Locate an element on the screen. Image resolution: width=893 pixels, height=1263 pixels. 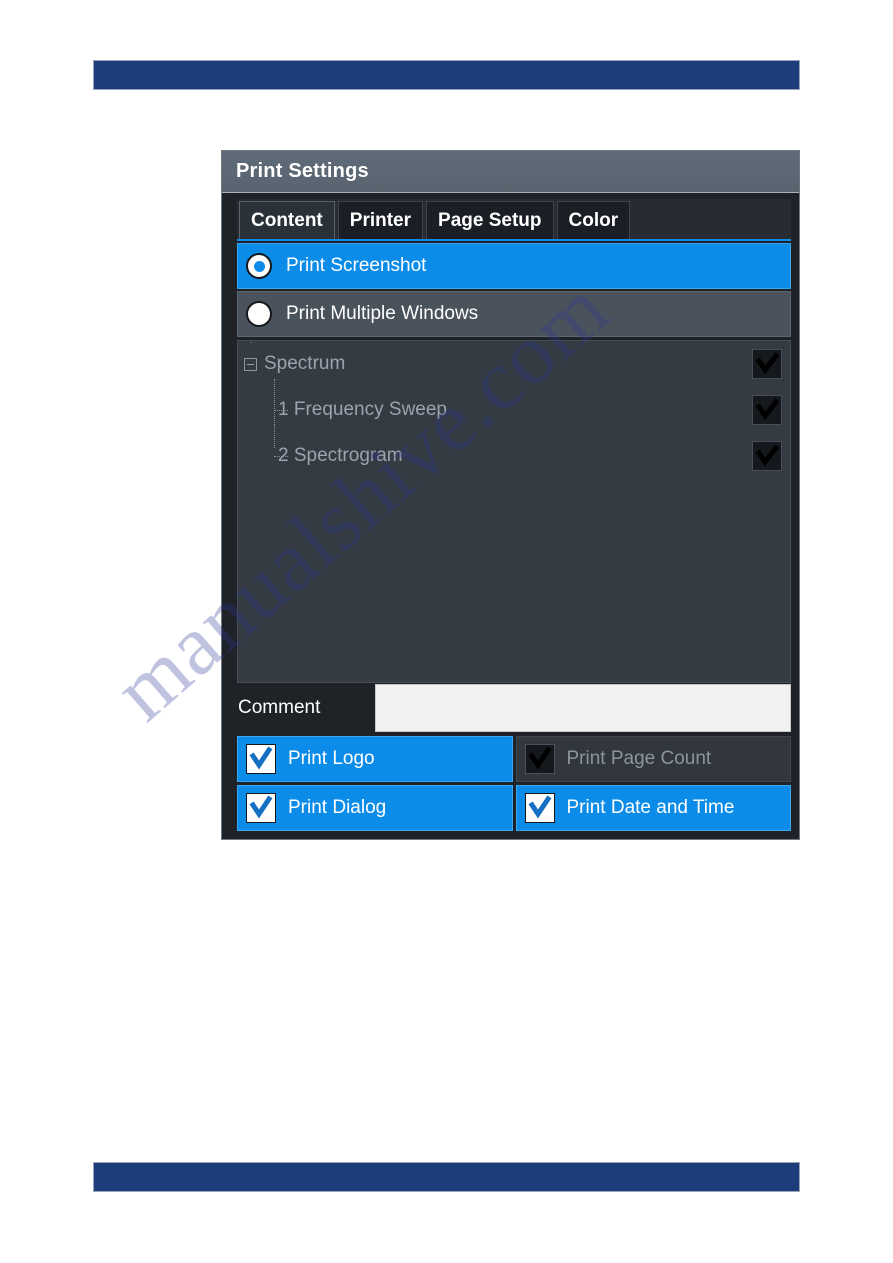
tabstrip: Content Printer Page Setup Color is located at coordinates (514, 220).